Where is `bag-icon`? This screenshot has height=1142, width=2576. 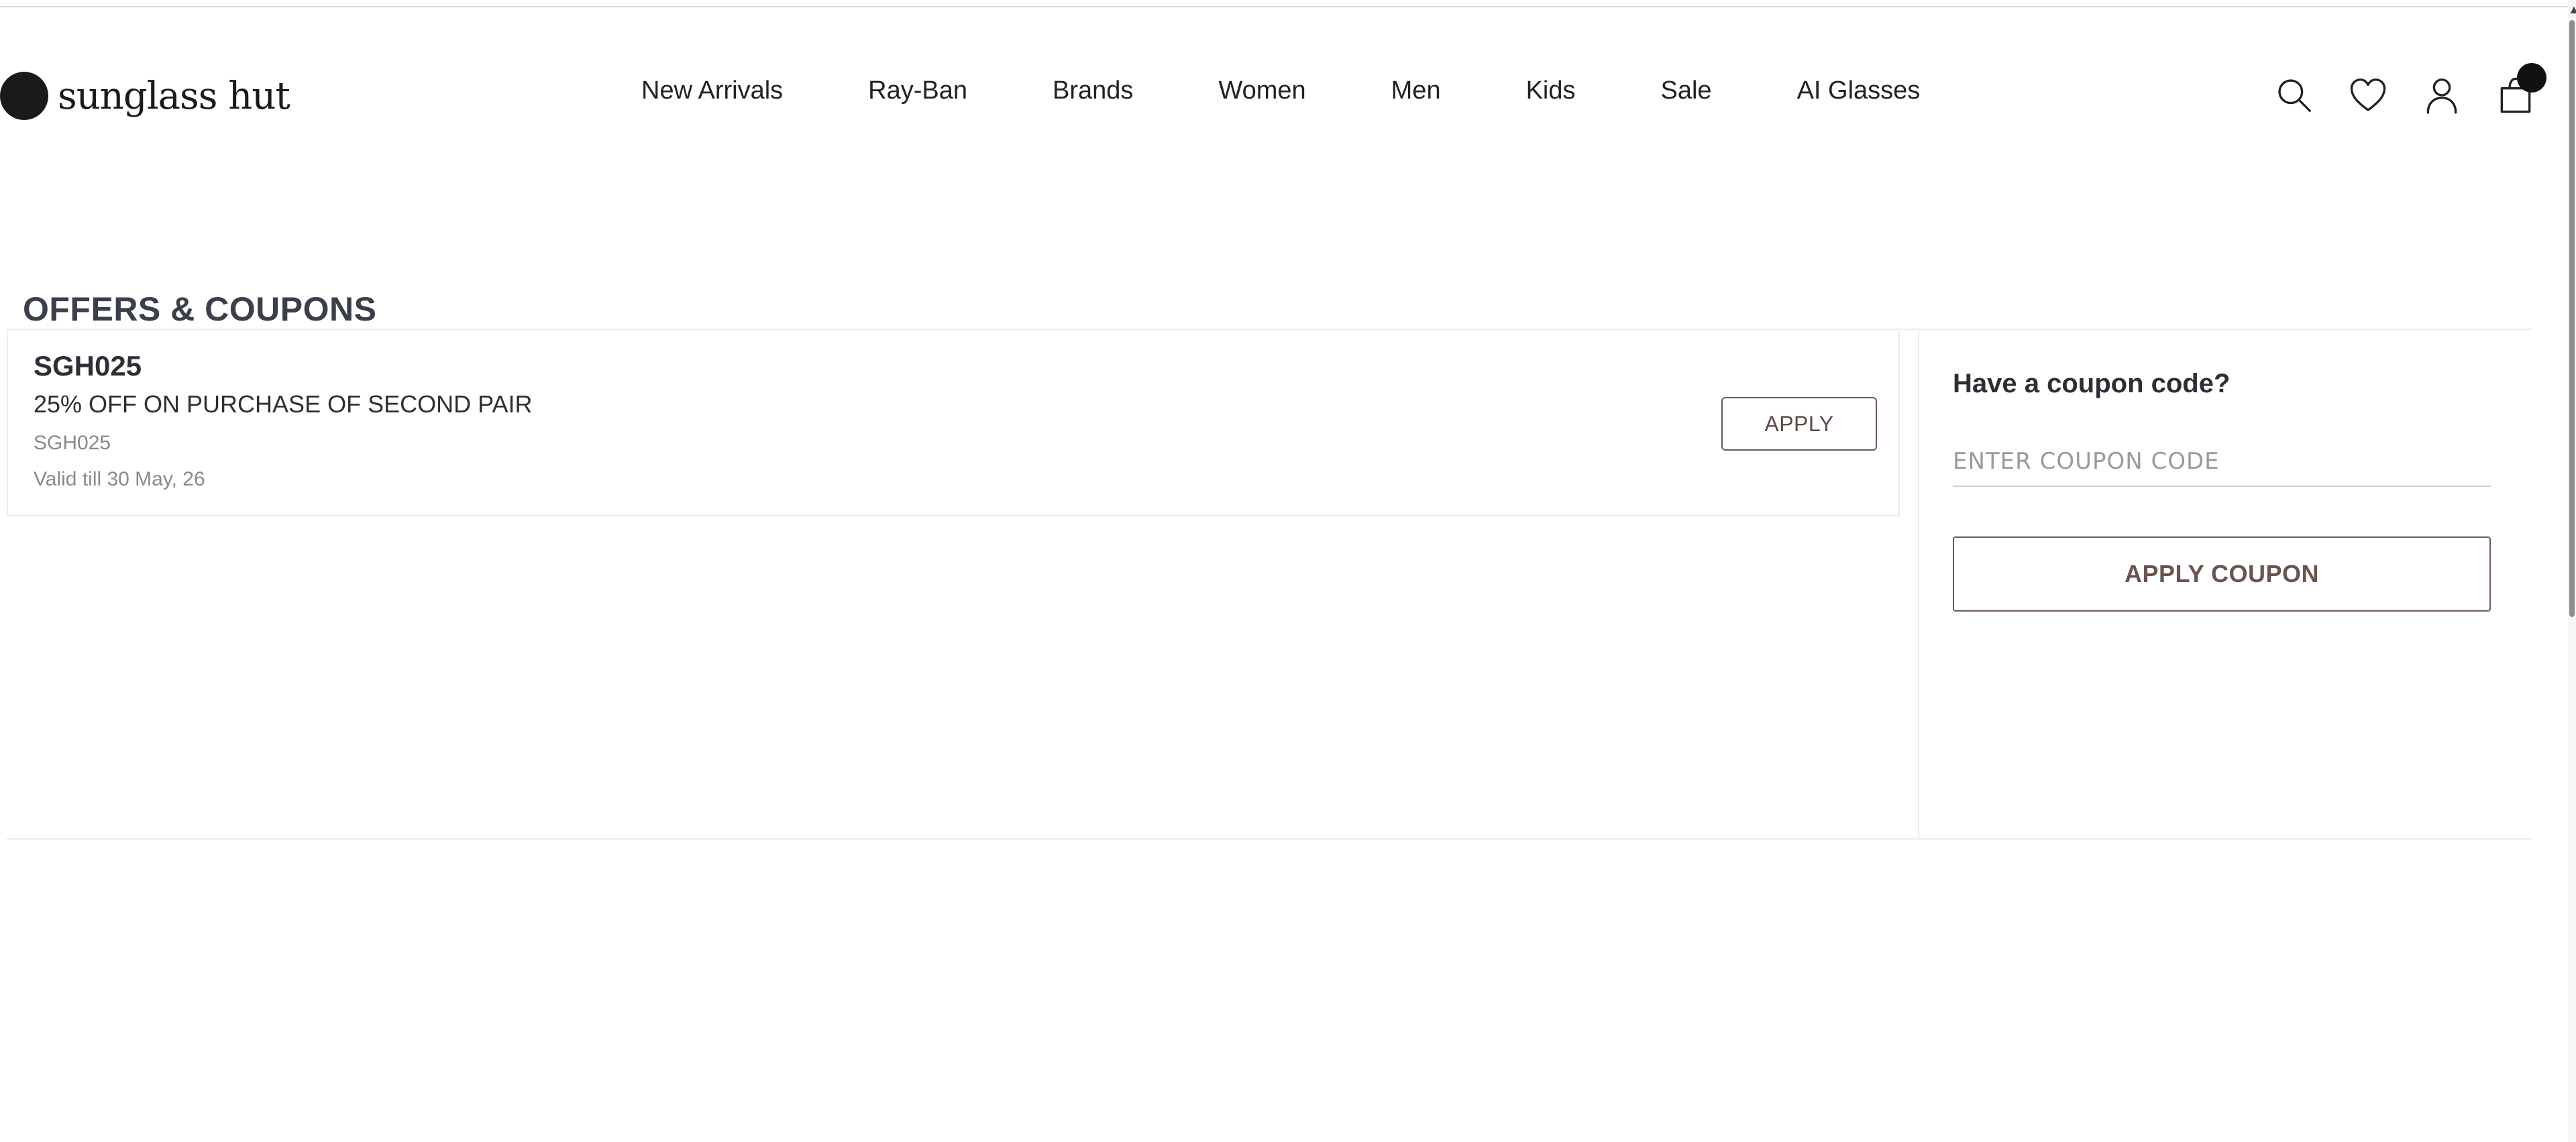 bag-icon is located at coordinates (2518, 91).